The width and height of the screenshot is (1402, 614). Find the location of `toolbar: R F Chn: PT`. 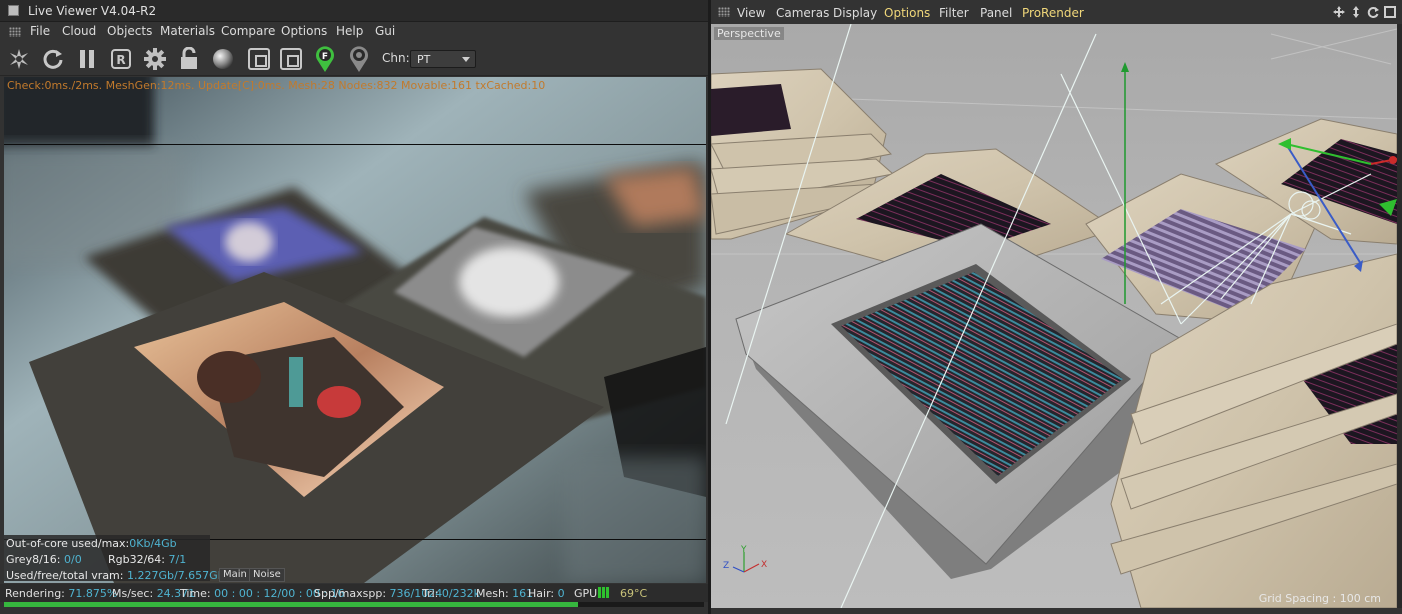

toolbar: R F Chn: PT is located at coordinates (354, 59).